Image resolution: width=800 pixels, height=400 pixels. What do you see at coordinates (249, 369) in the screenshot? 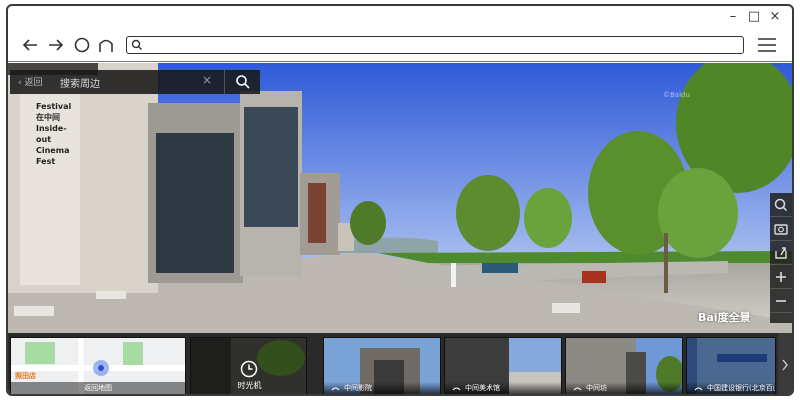
I see `clock-icon` at bounding box center [249, 369].